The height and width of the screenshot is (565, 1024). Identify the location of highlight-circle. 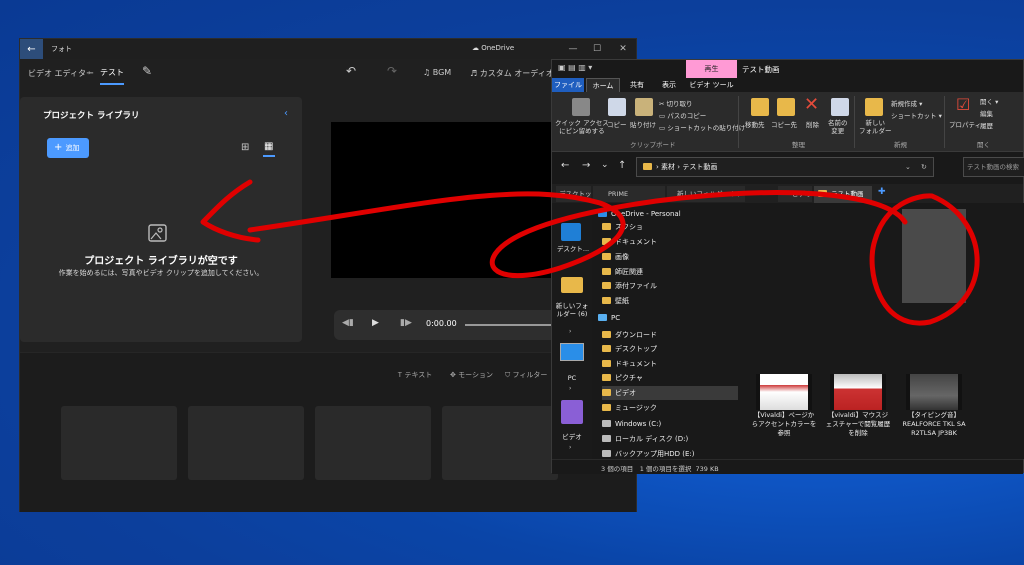
(924, 259).